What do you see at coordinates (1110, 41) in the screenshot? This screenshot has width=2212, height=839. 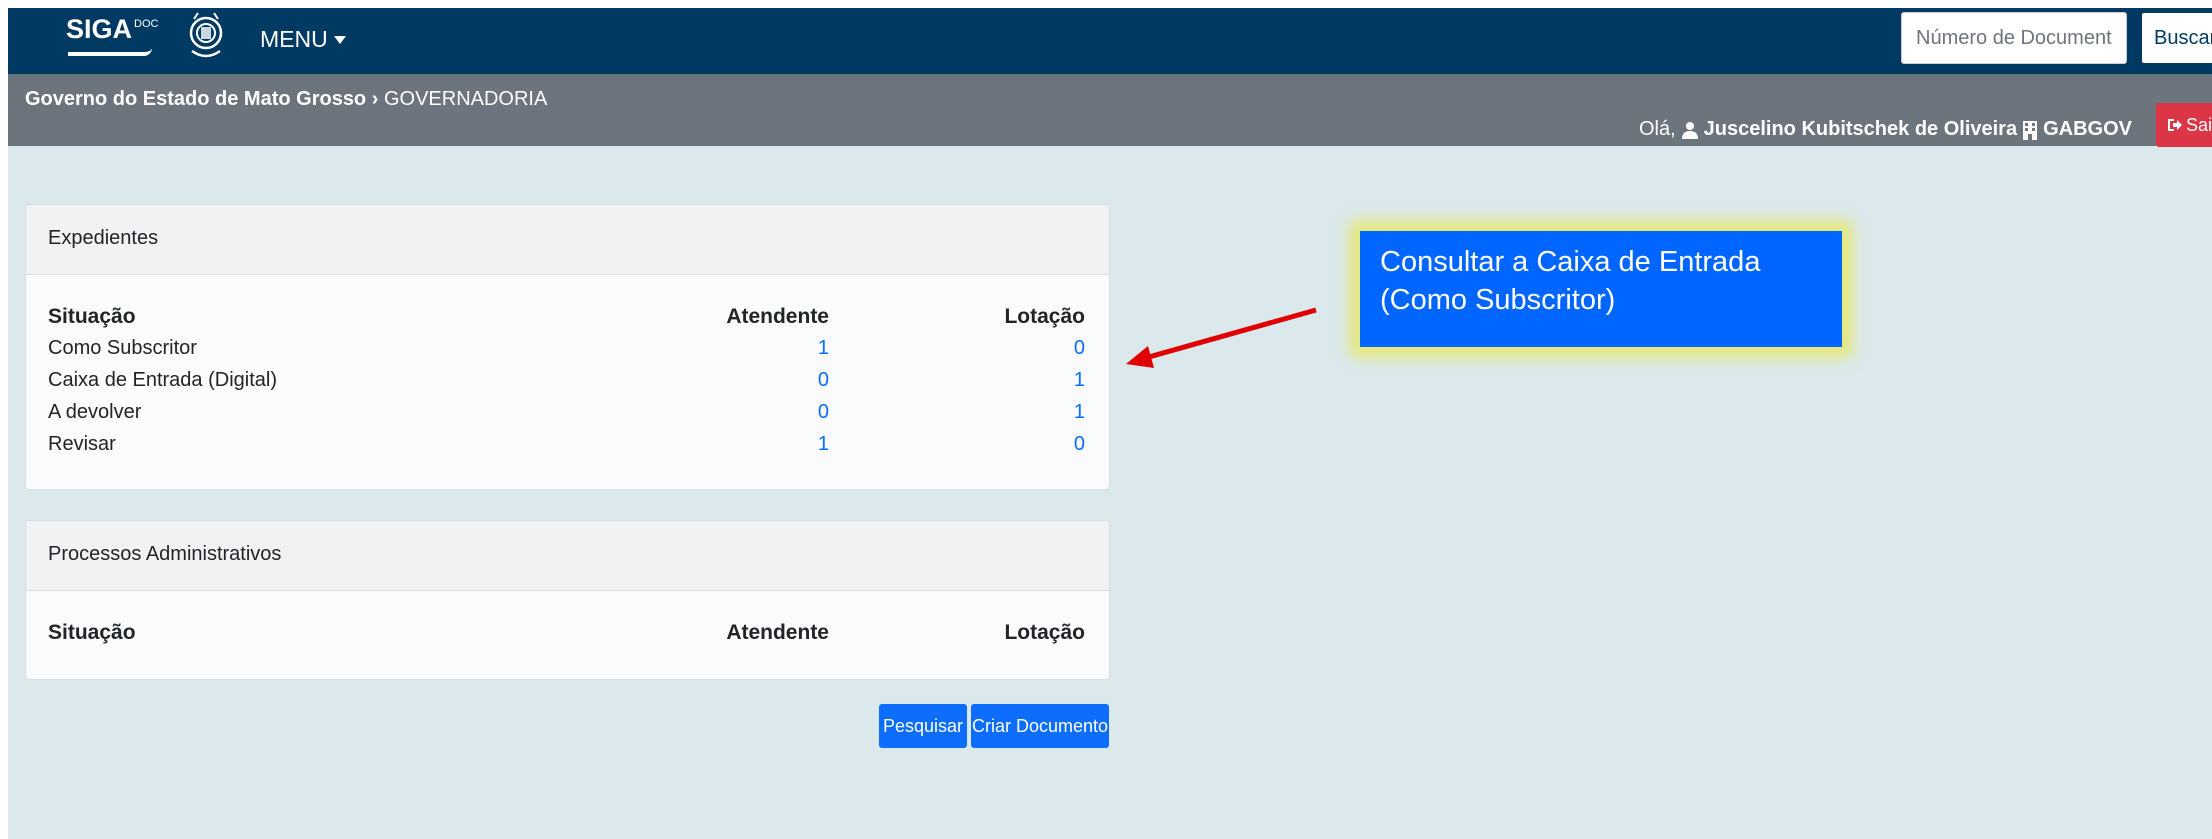 I see `top-navbar: SIGA DOC MENU Buscar` at bounding box center [1110, 41].